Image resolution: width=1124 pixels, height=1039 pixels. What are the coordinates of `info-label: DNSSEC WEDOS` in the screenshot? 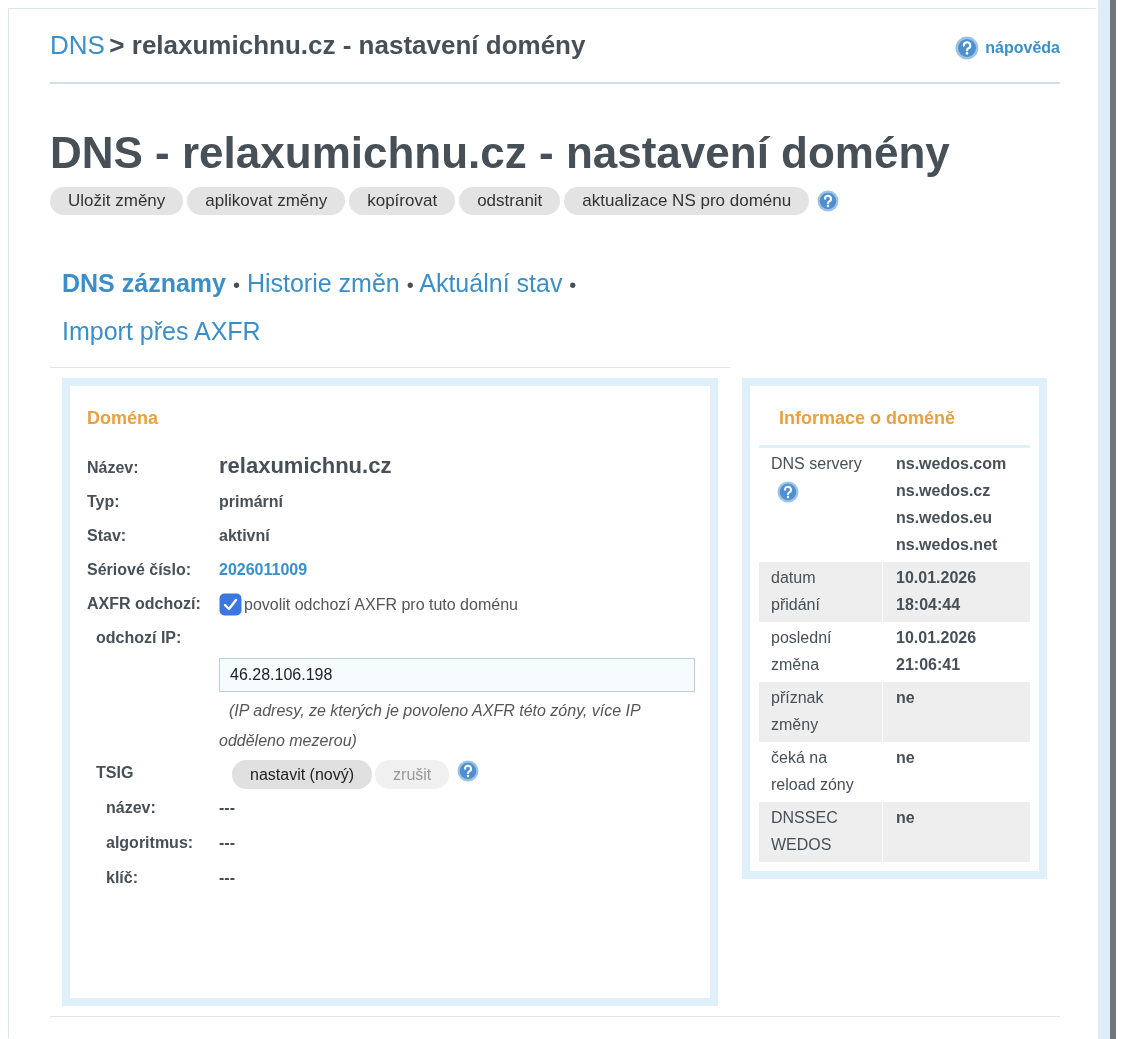 It's located at (804, 831).